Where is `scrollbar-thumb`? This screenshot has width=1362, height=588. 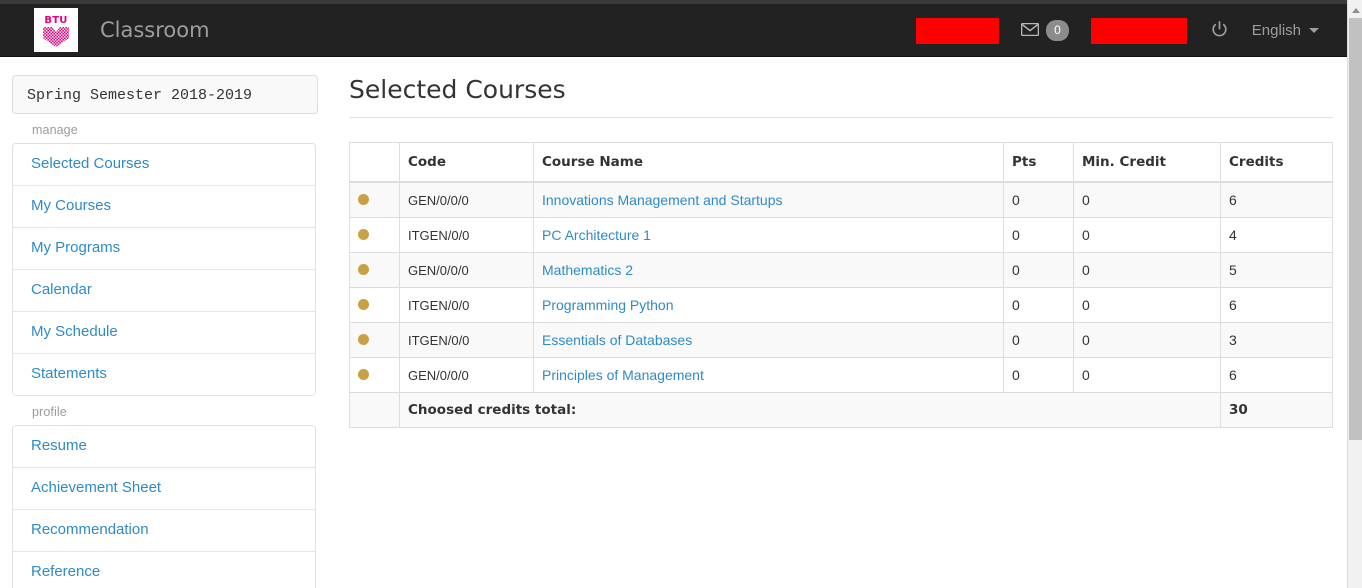 scrollbar-thumb is located at coordinates (1355, 229).